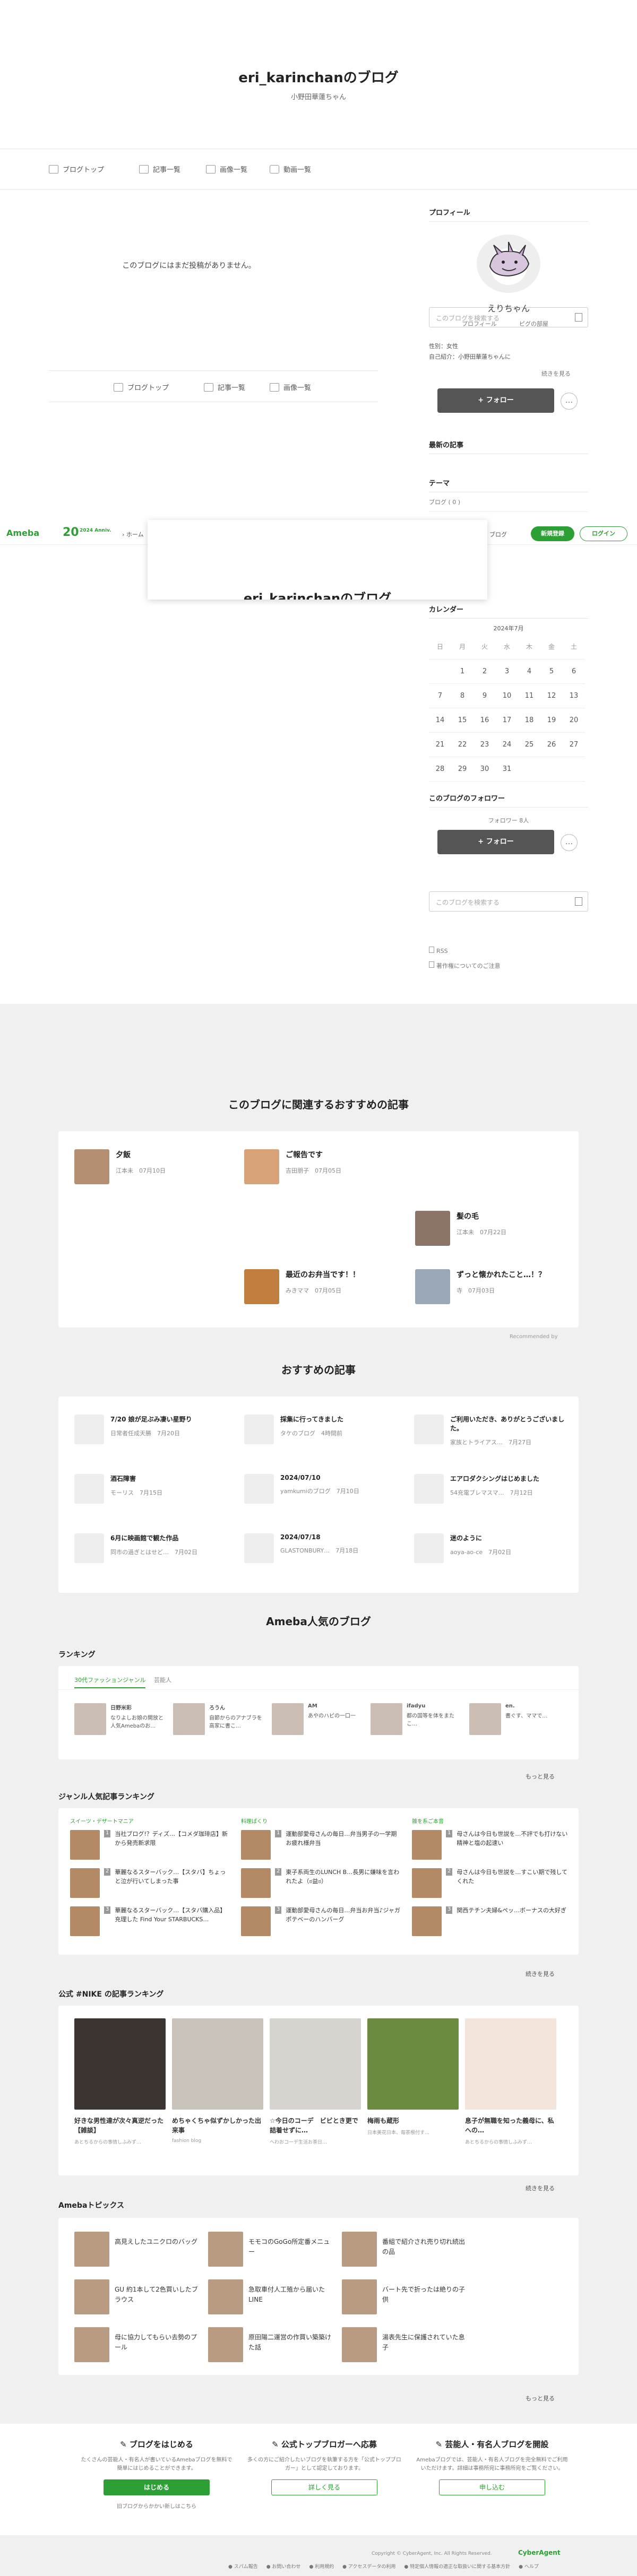 This screenshot has height=2576, width=637. I want to click on calendar-day: 13, so click(574, 695).